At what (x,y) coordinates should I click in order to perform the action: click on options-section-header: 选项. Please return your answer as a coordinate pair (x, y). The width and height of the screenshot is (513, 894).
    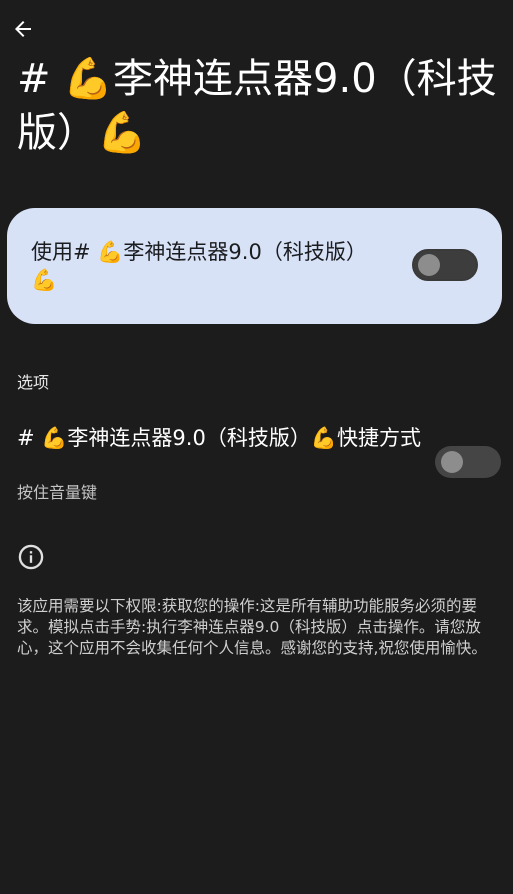
    Looking at the image, I should click on (33, 382).